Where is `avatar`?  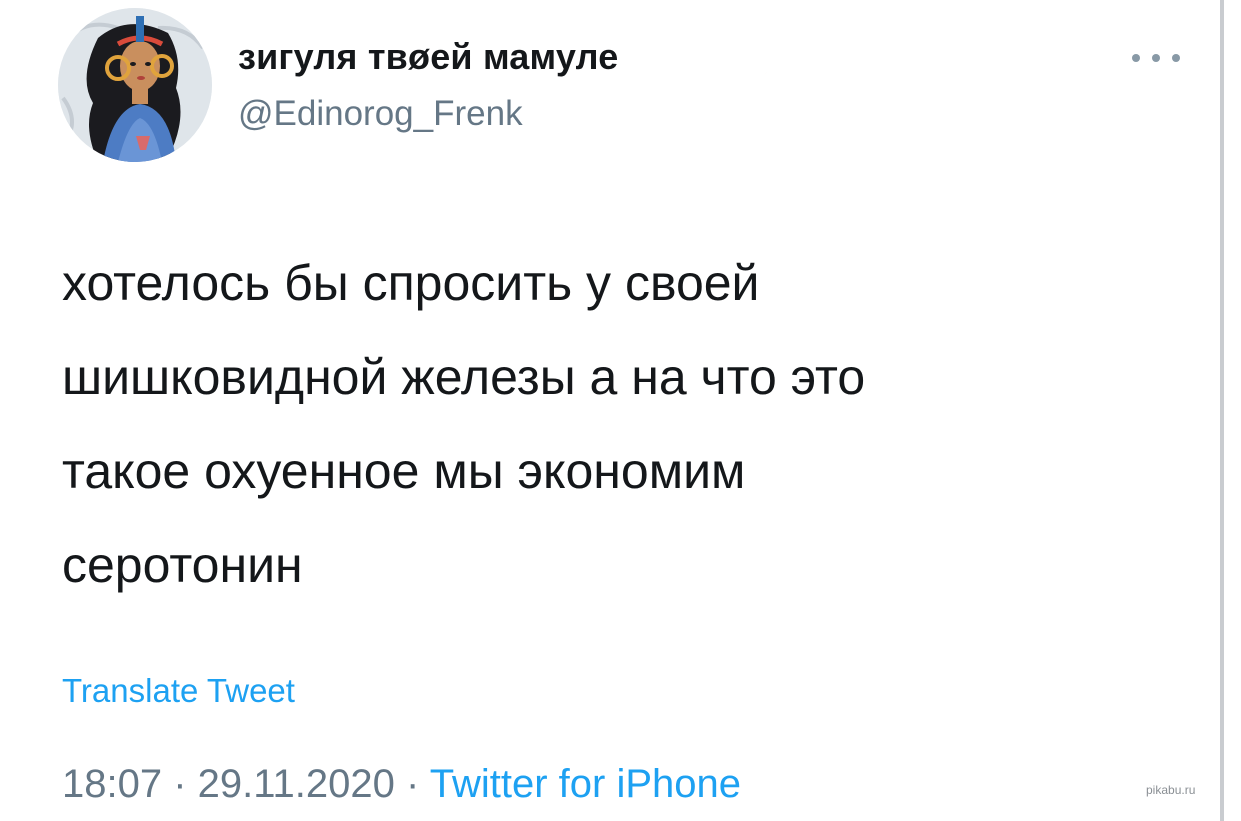
avatar is located at coordinates (135, 85).